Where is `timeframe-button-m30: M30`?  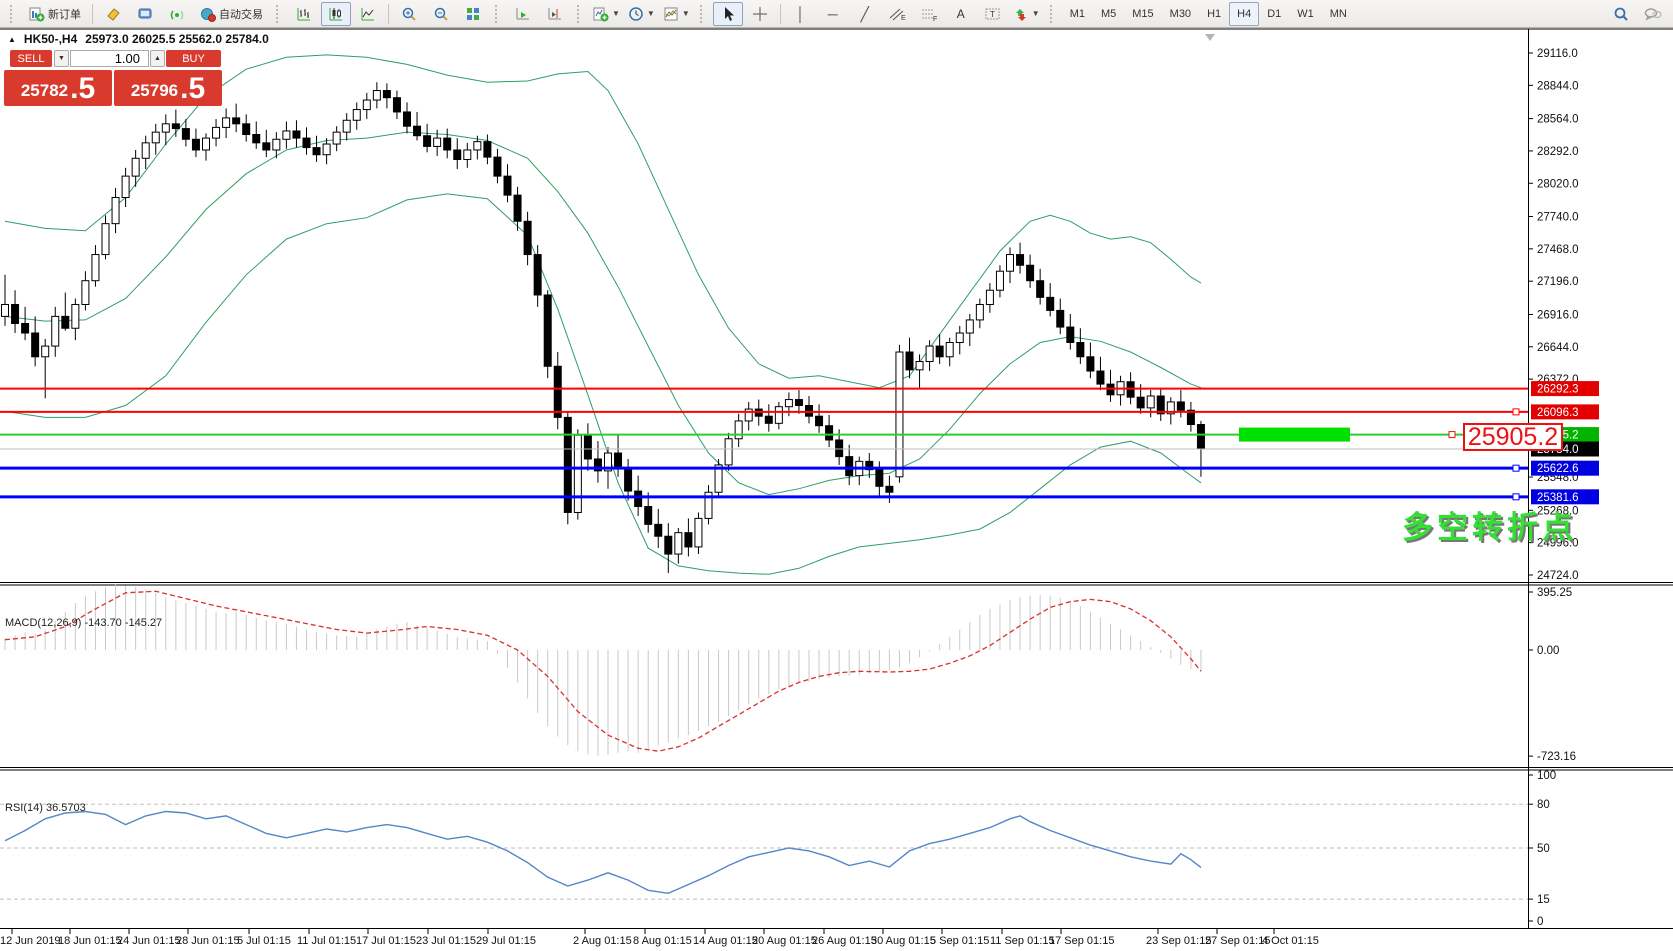
timeframe-button-m30: M30 is located at coordinates (1180, 14).